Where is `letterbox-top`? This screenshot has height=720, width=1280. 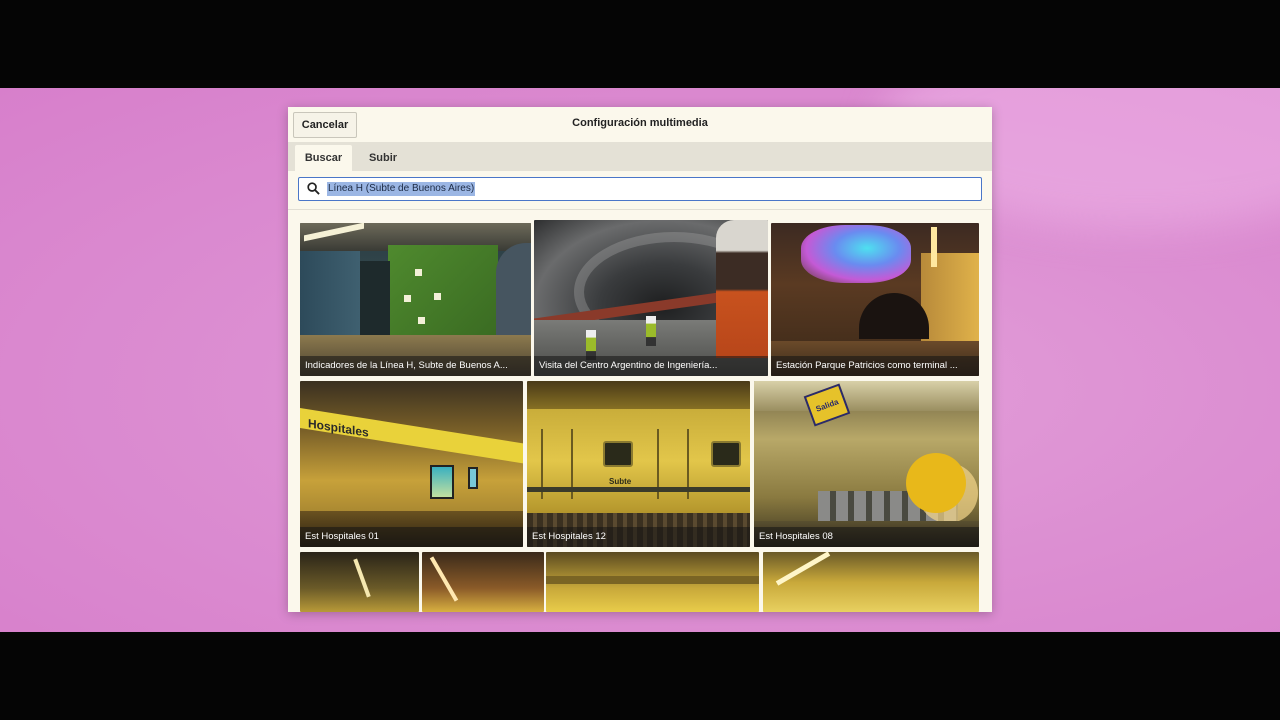
letterbox-top is located at coordinates (640, 44).